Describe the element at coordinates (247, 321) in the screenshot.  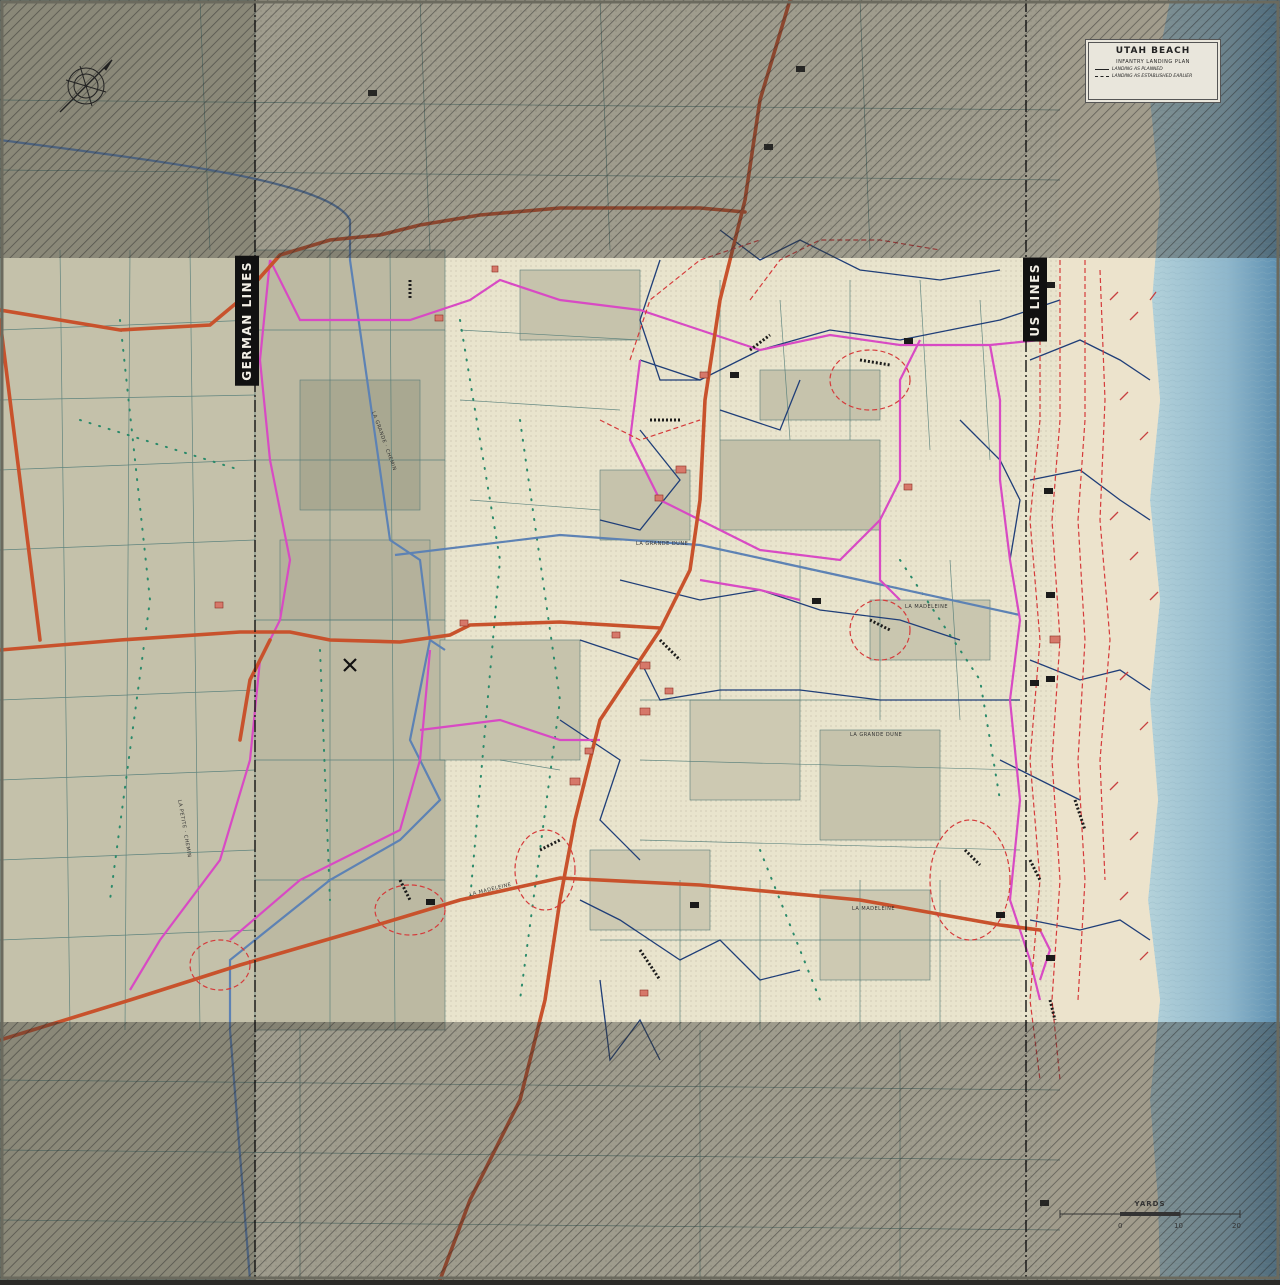
I see `german-lines-label: GERMAN LINES` at that location.